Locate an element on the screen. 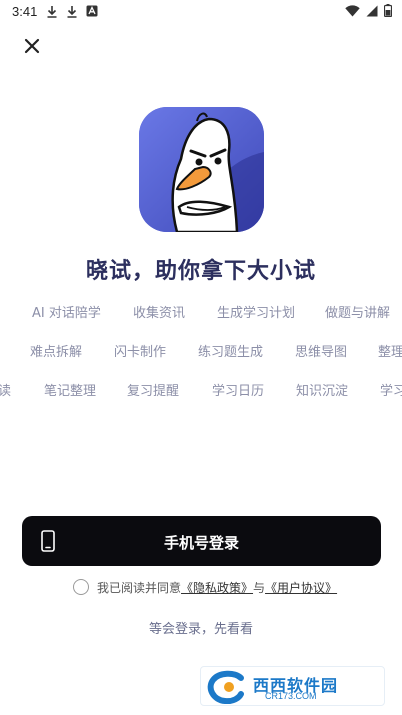 The width and height of the screenshot is (402, 715). notification-app-icon is located at coordinates (92, 11).